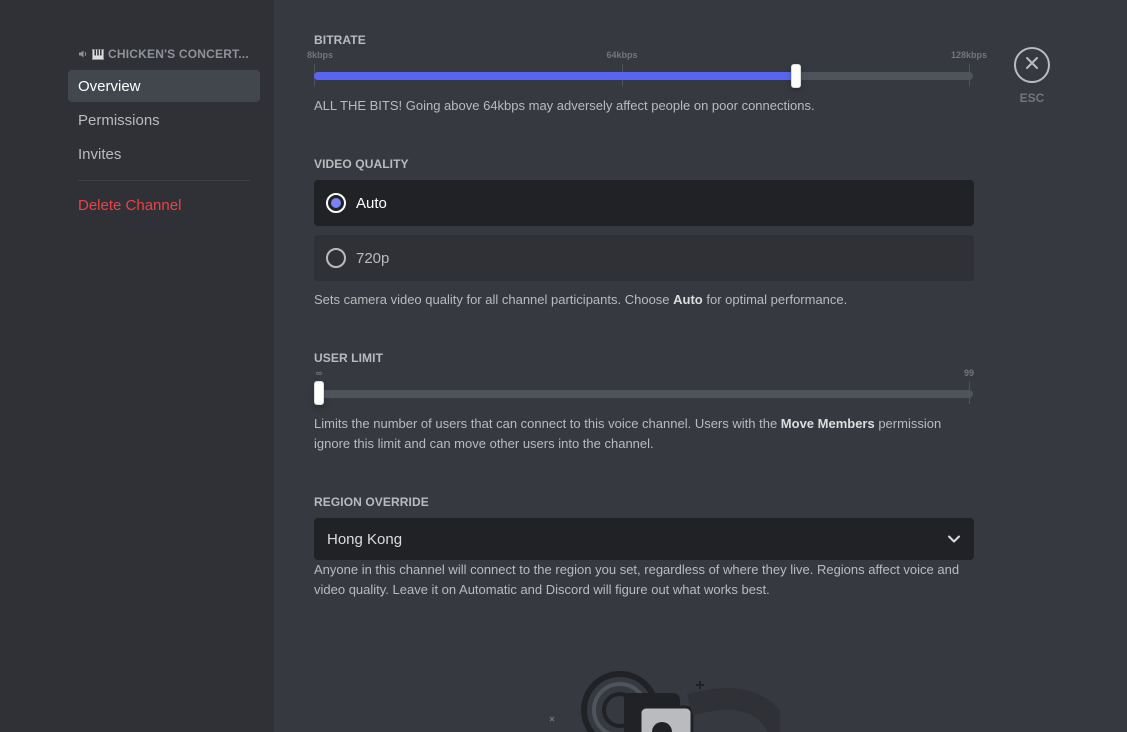  What do you see at coordinates (775, 299) in the screenshot?
I see `help-text: for optimal performance.` at bounding box center [775, 299].